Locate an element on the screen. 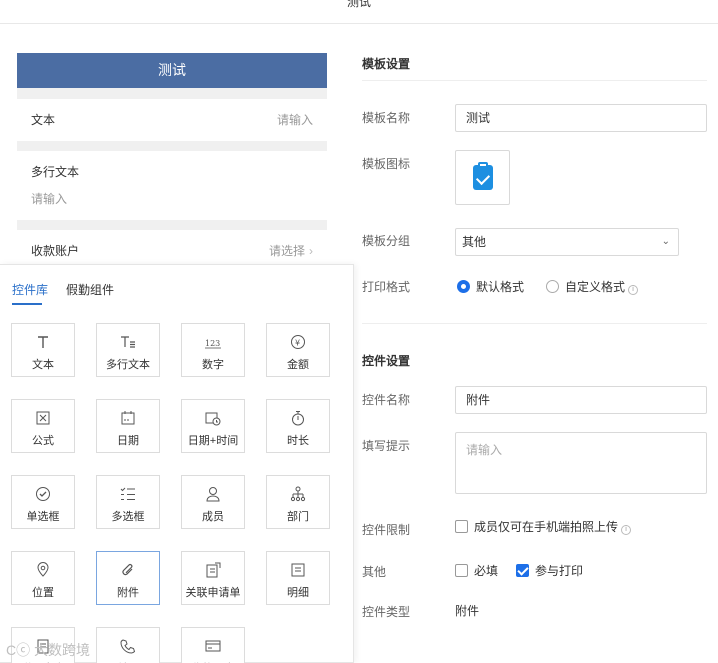  location-icon is located at coordinates (43, 570).